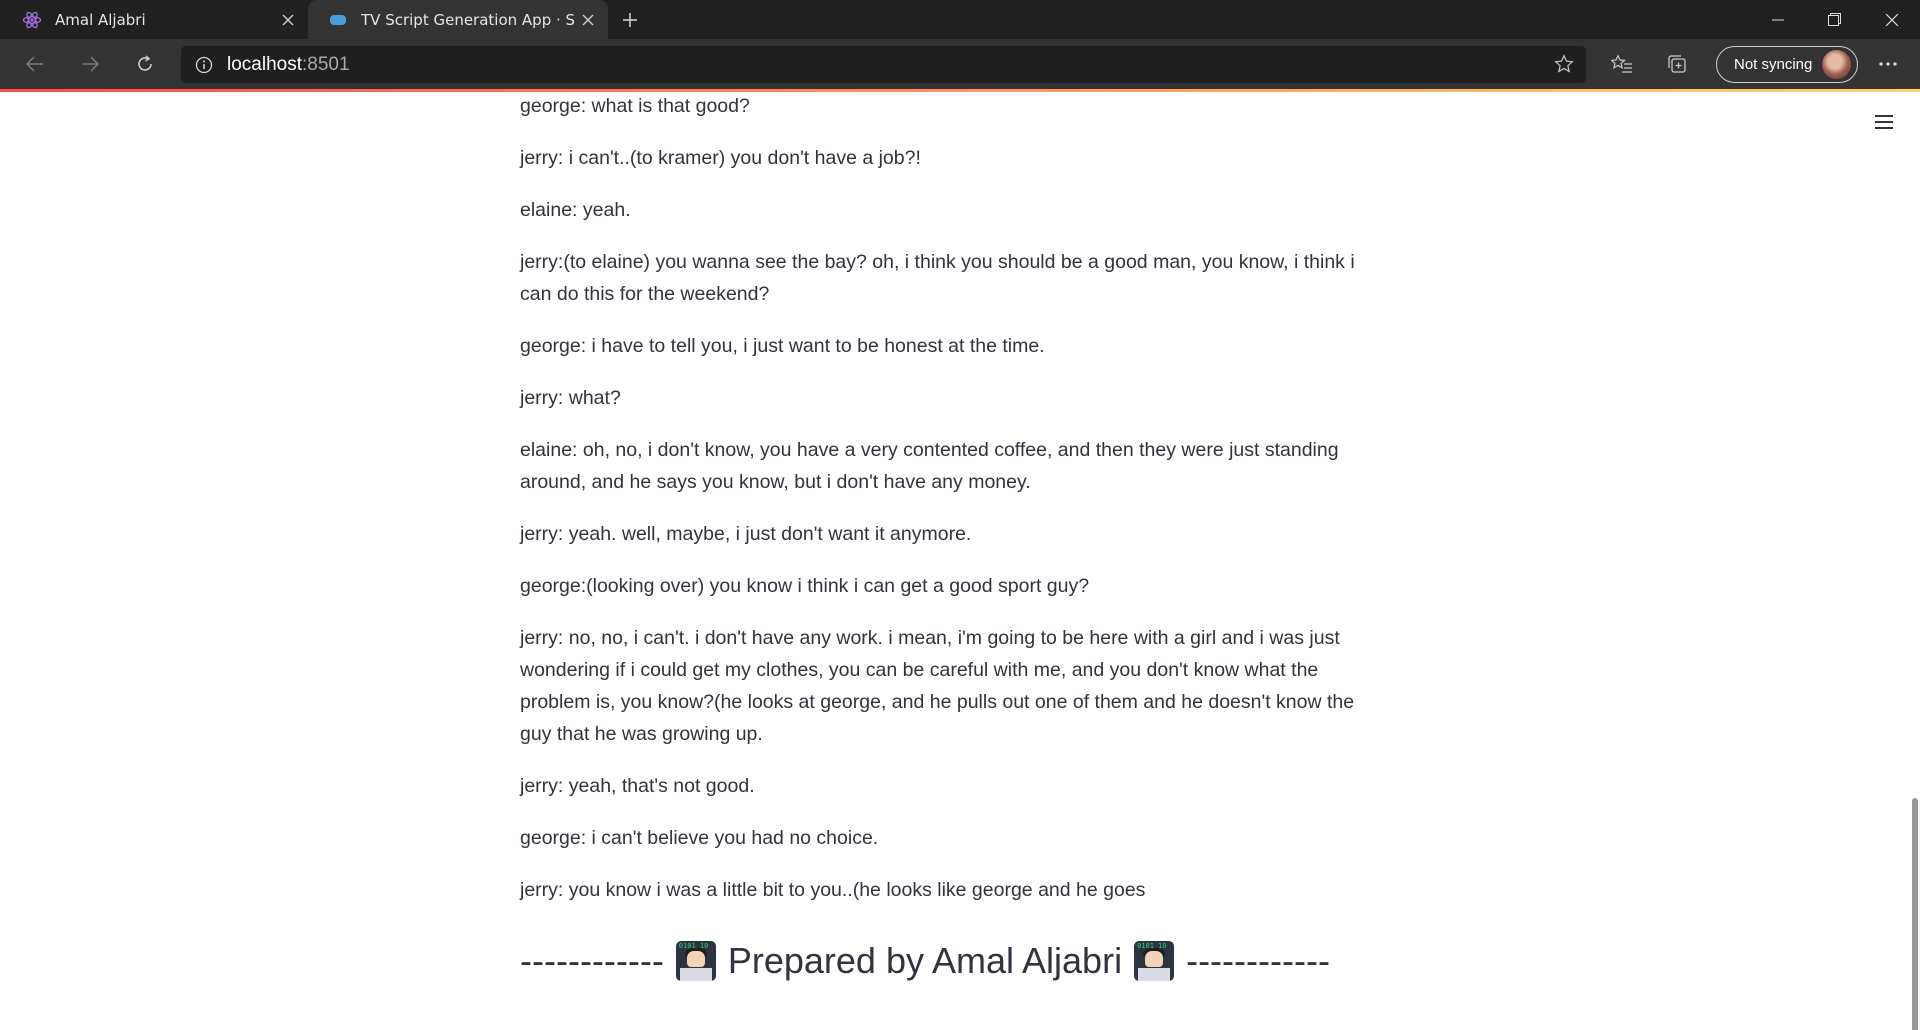  Describe the element at coordinates (925, 960) in the screenshot. I see `footer-text: Prepared by Amal Aljabri` at that location.